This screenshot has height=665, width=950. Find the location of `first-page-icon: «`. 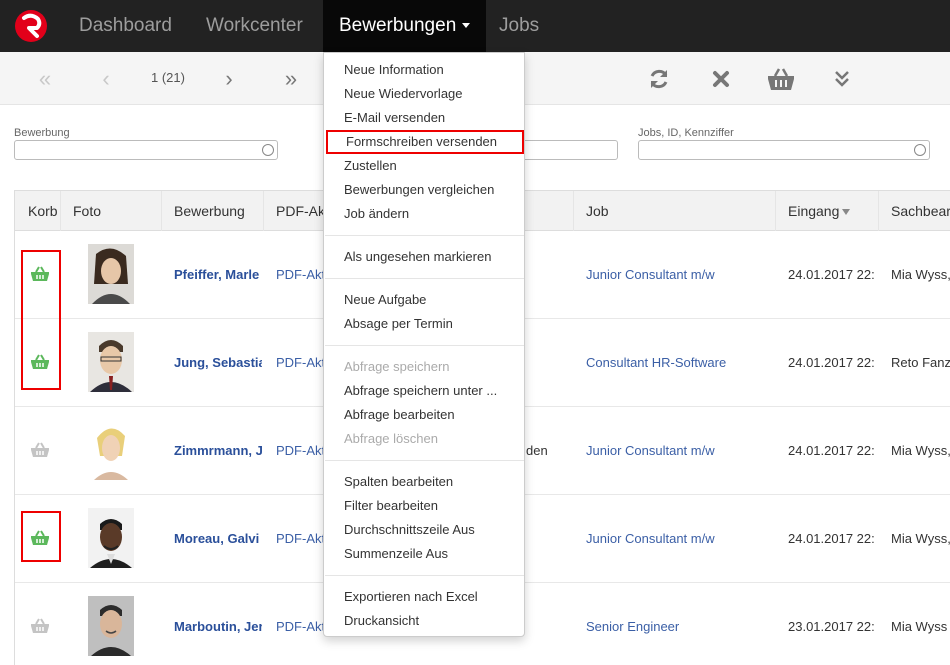

first-page-icon: « is located at coordinates (45, 78).